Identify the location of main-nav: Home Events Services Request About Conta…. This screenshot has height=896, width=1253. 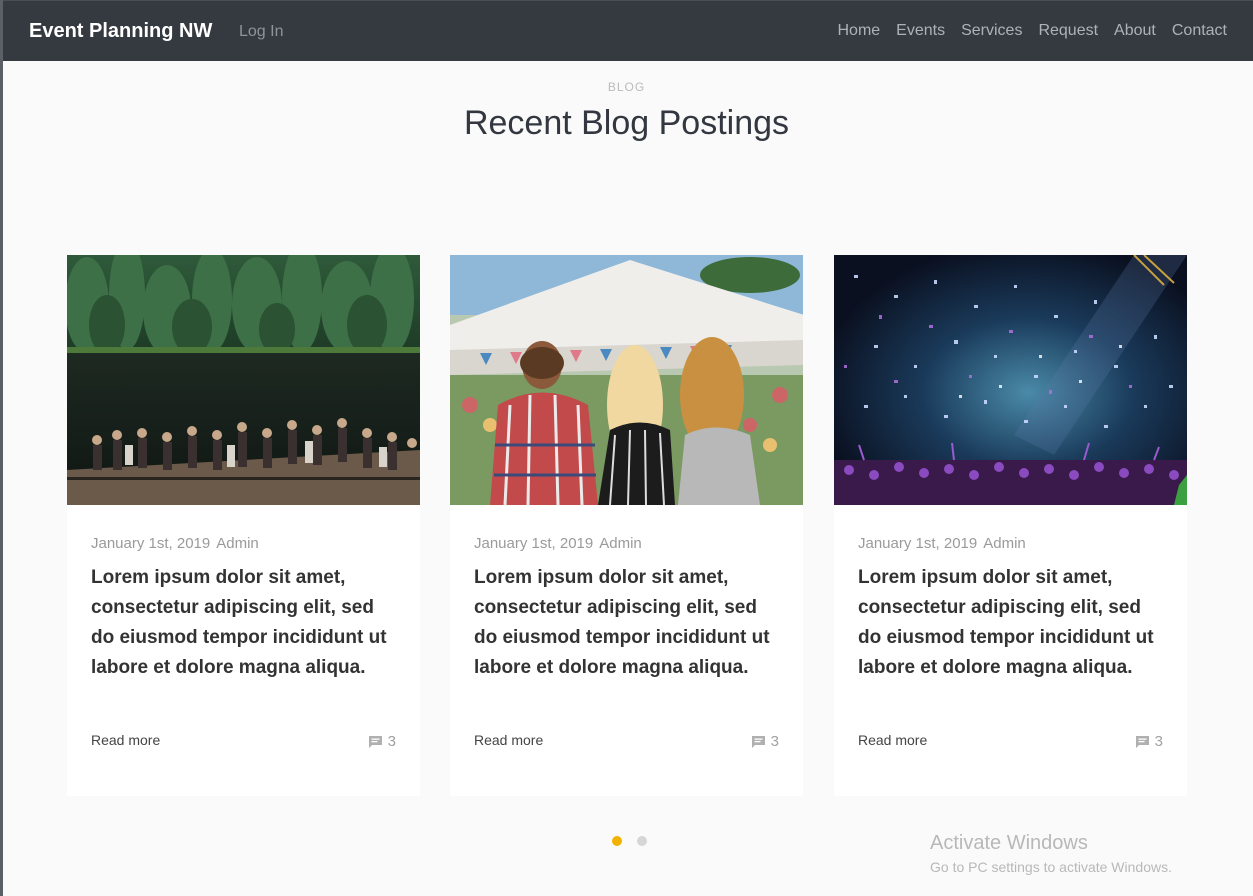
(1032, 31).